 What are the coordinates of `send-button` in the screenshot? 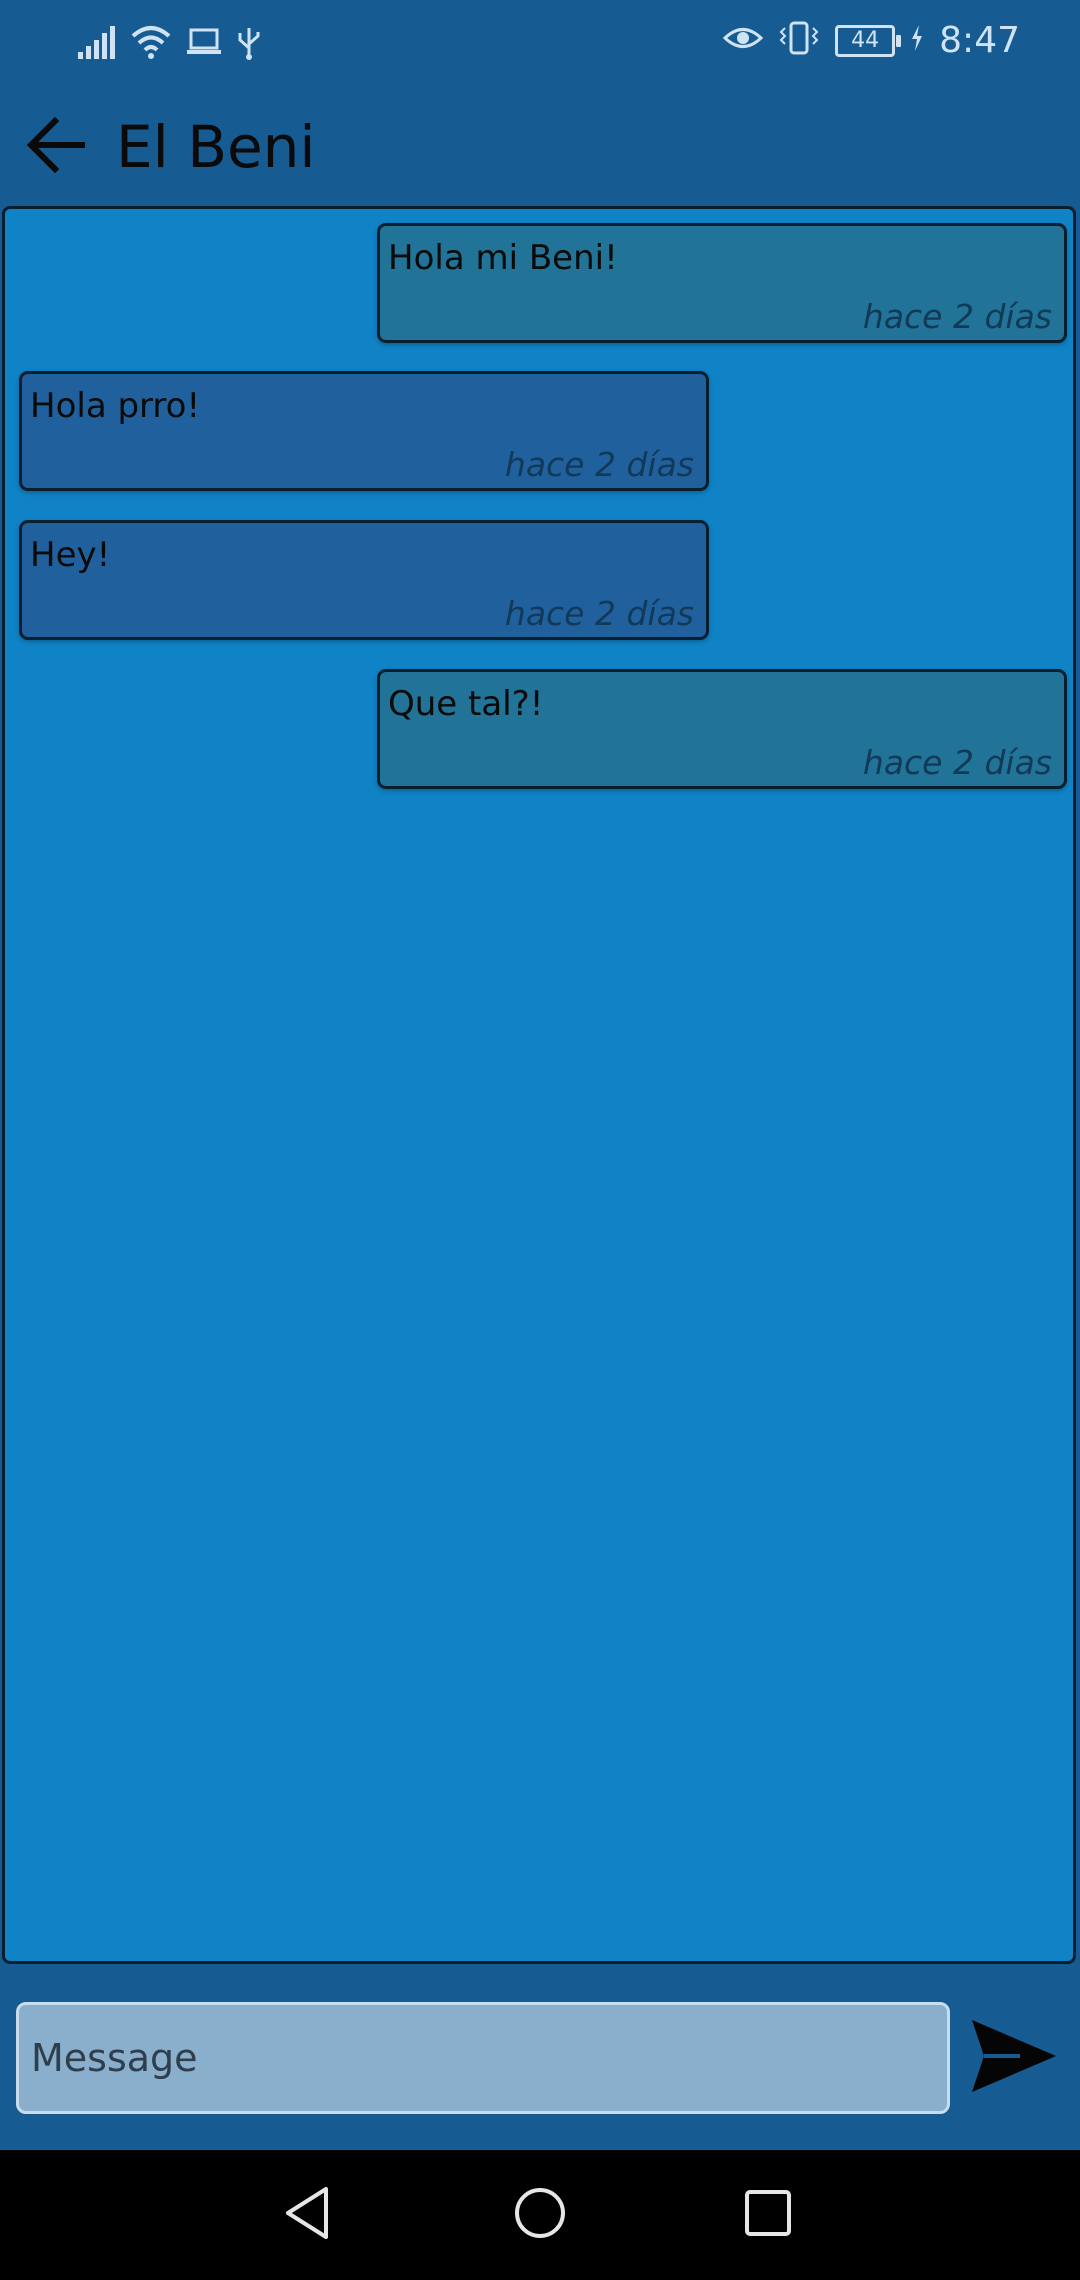 It's located at (1014, 2058).